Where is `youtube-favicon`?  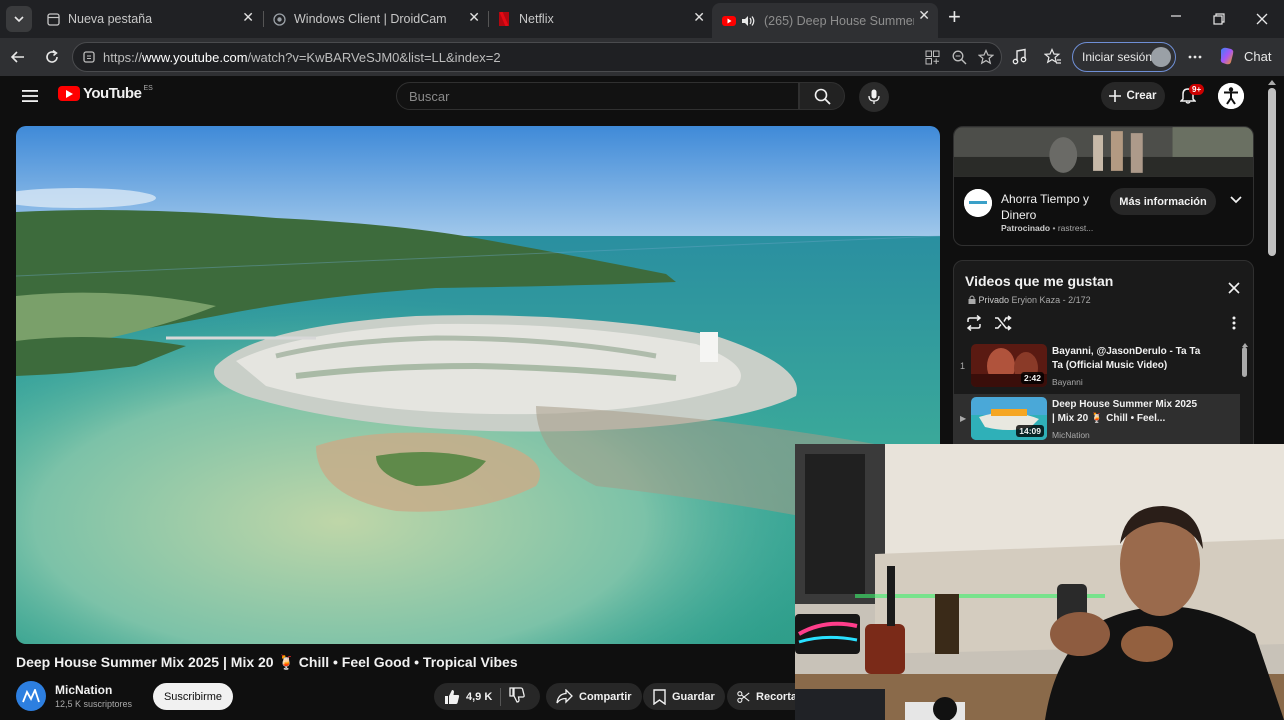
youtube-favicon is located at coordinates (739, 21).